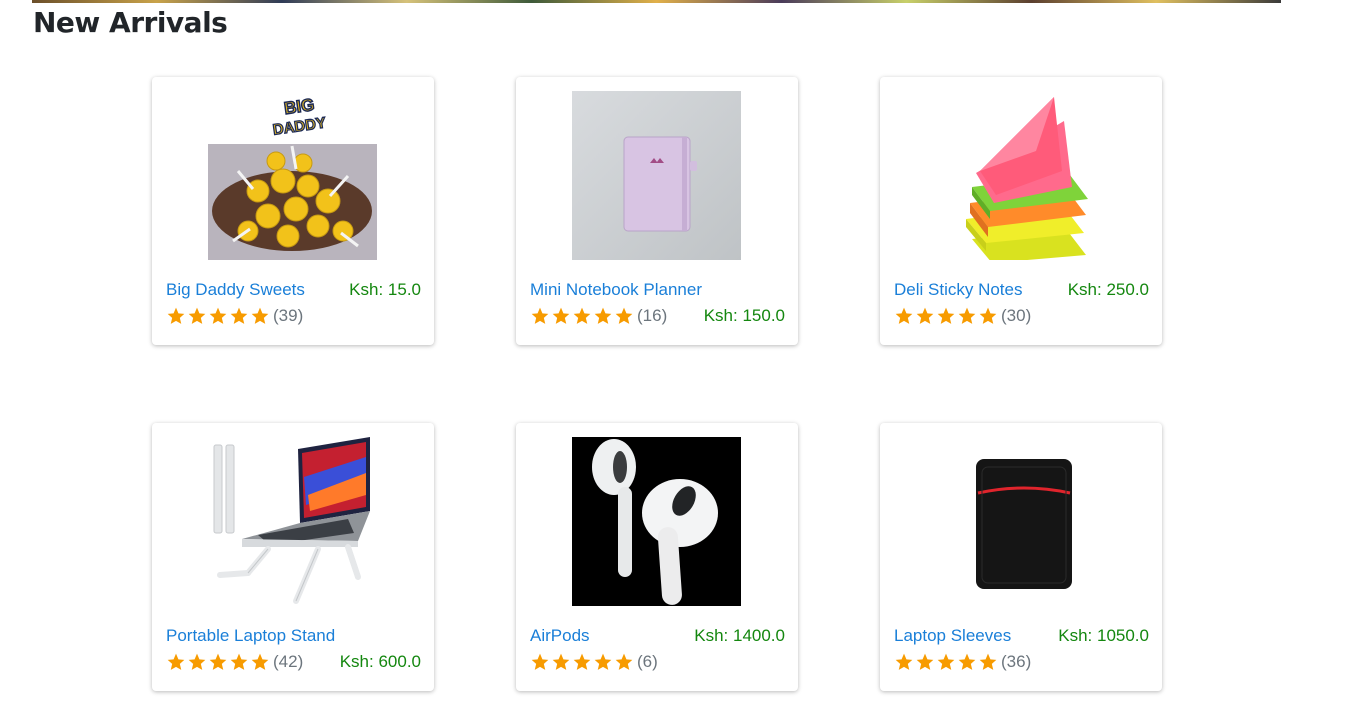 The image size is (1358, 717). Describe the element at coordinates (656, 175) in the screenshot. I see `notebook-image` at that location.